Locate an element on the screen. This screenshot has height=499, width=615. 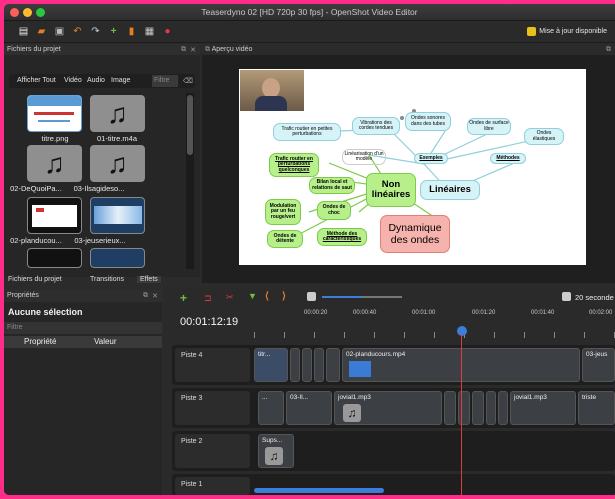
filter-all-button: Afficher Tout is located at coordinates (36, 80).